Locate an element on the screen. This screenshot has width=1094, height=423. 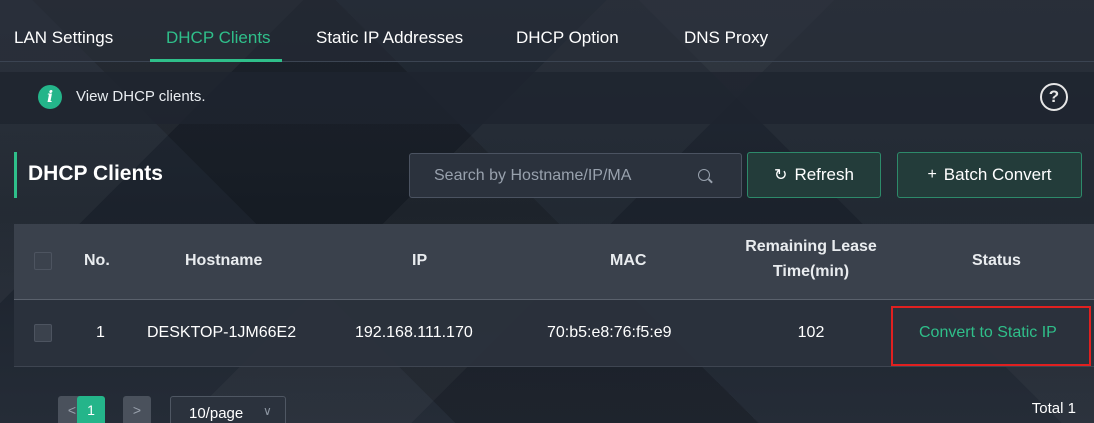
refresh-button: ↻ Refresh is located at coordinates (814, 175).